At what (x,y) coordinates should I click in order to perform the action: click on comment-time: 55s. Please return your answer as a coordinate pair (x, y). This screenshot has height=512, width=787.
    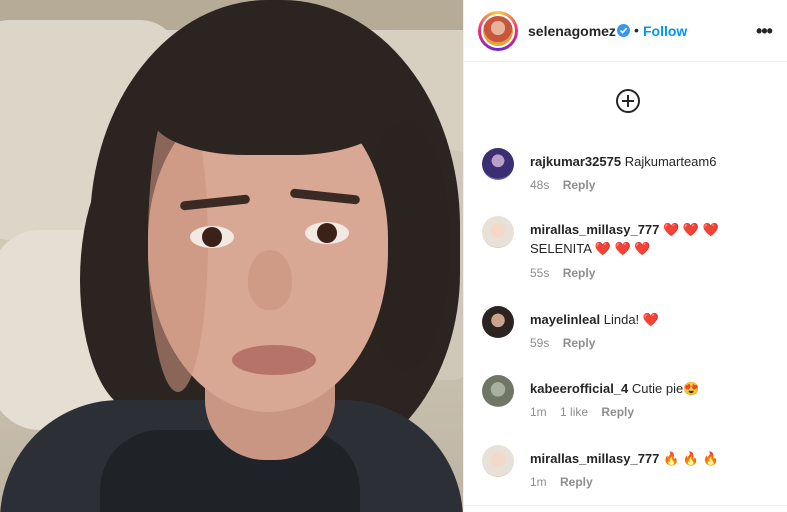
    Looking at the image, I should click on (540, 273).